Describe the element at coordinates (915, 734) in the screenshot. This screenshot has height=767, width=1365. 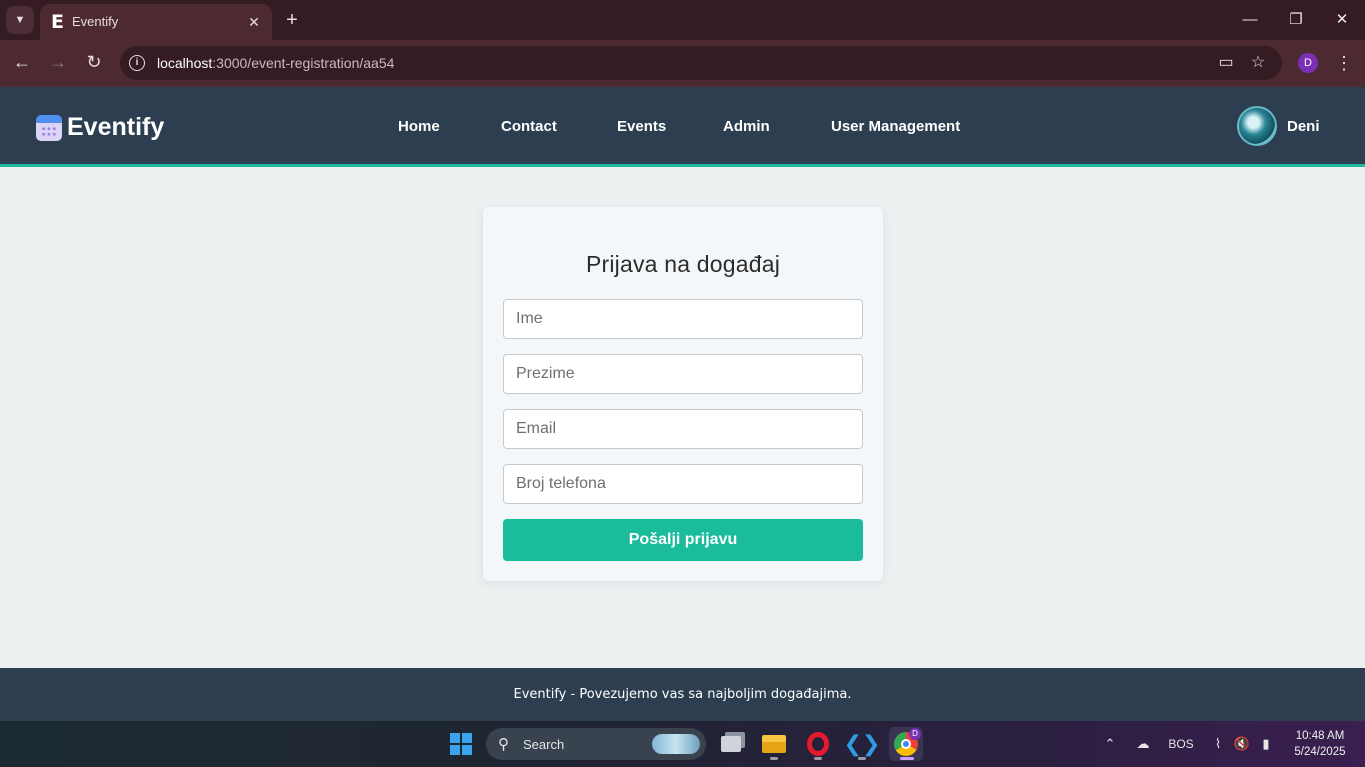
I see `chrome-profile-badge: D` at that location.